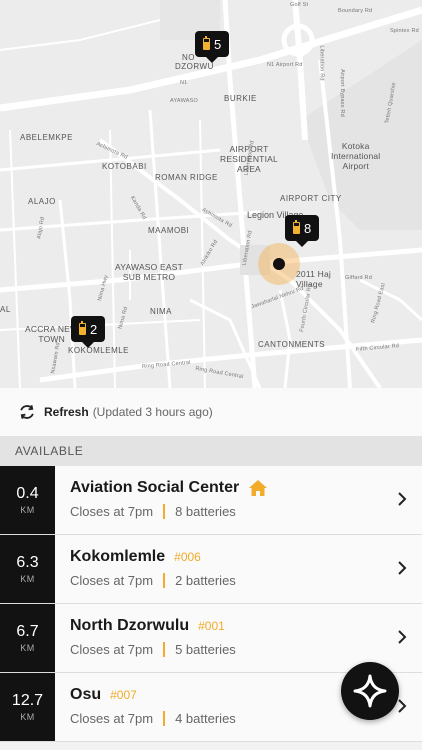  I want to click on map-label: AIRPORT CITY, so click(311, 198).